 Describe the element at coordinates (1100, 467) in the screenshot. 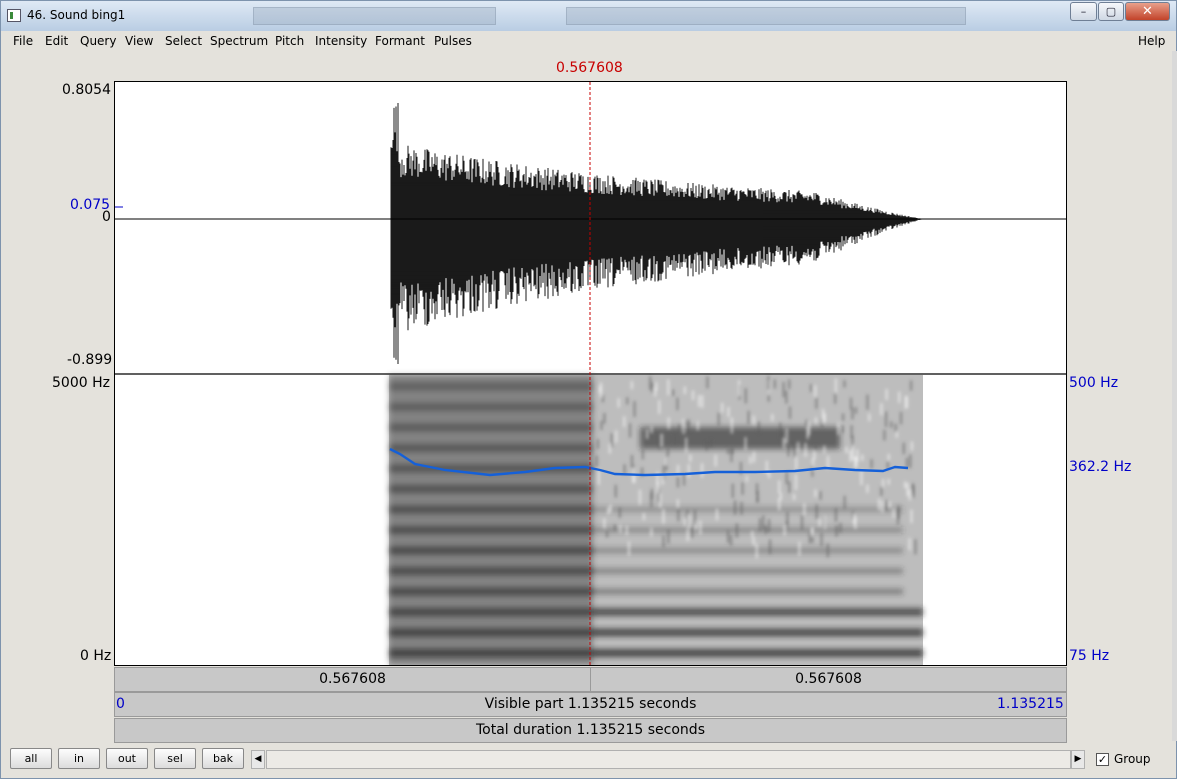

I see `pitch-value-label: 362.2 Hz` at that location.